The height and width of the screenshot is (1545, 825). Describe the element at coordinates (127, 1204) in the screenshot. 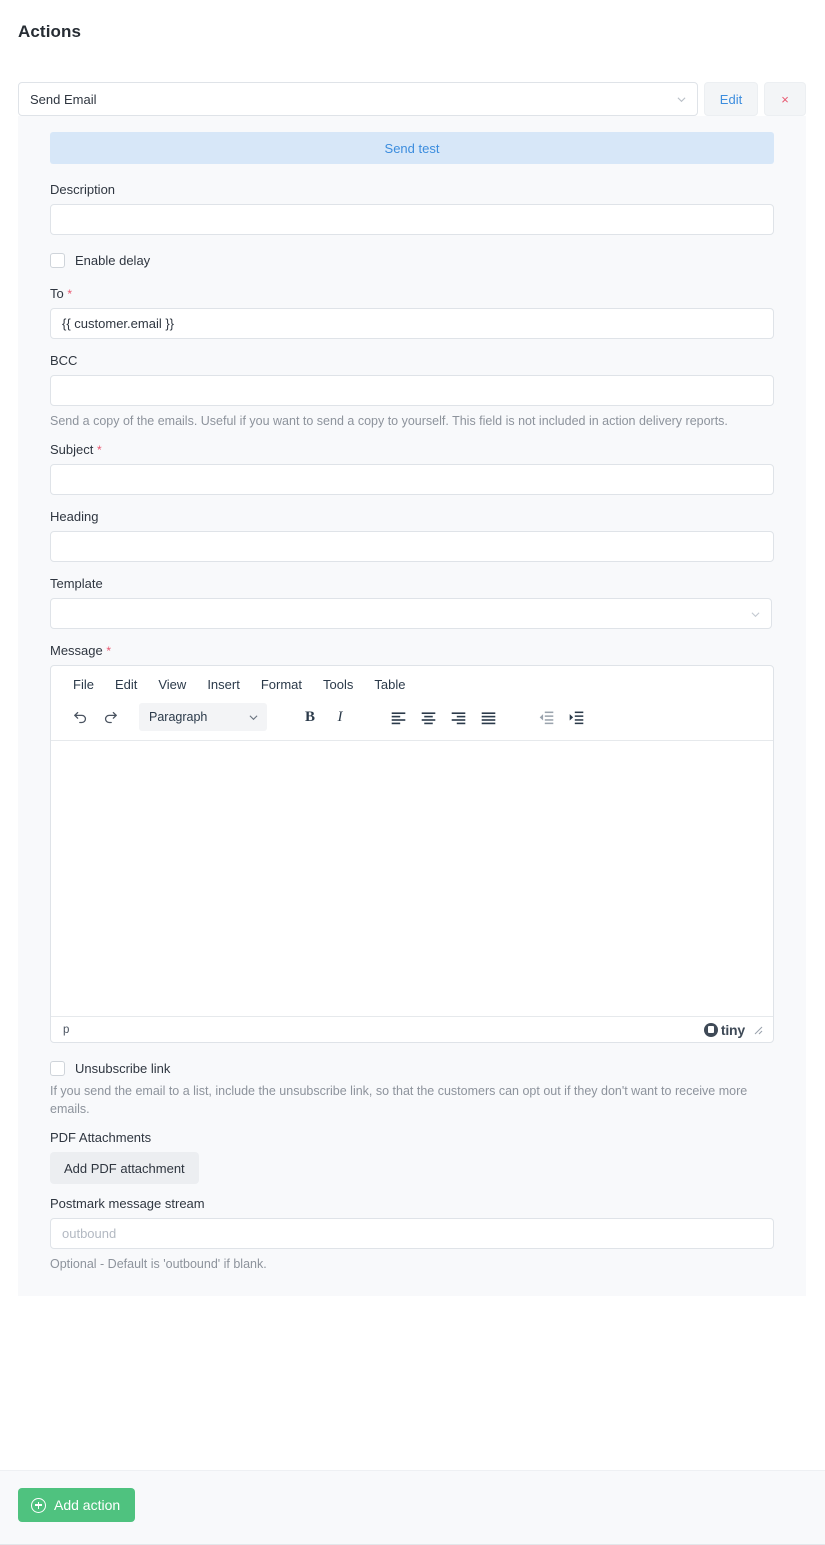

I see `postmark-stream-label: Postmark message stream` at that location.